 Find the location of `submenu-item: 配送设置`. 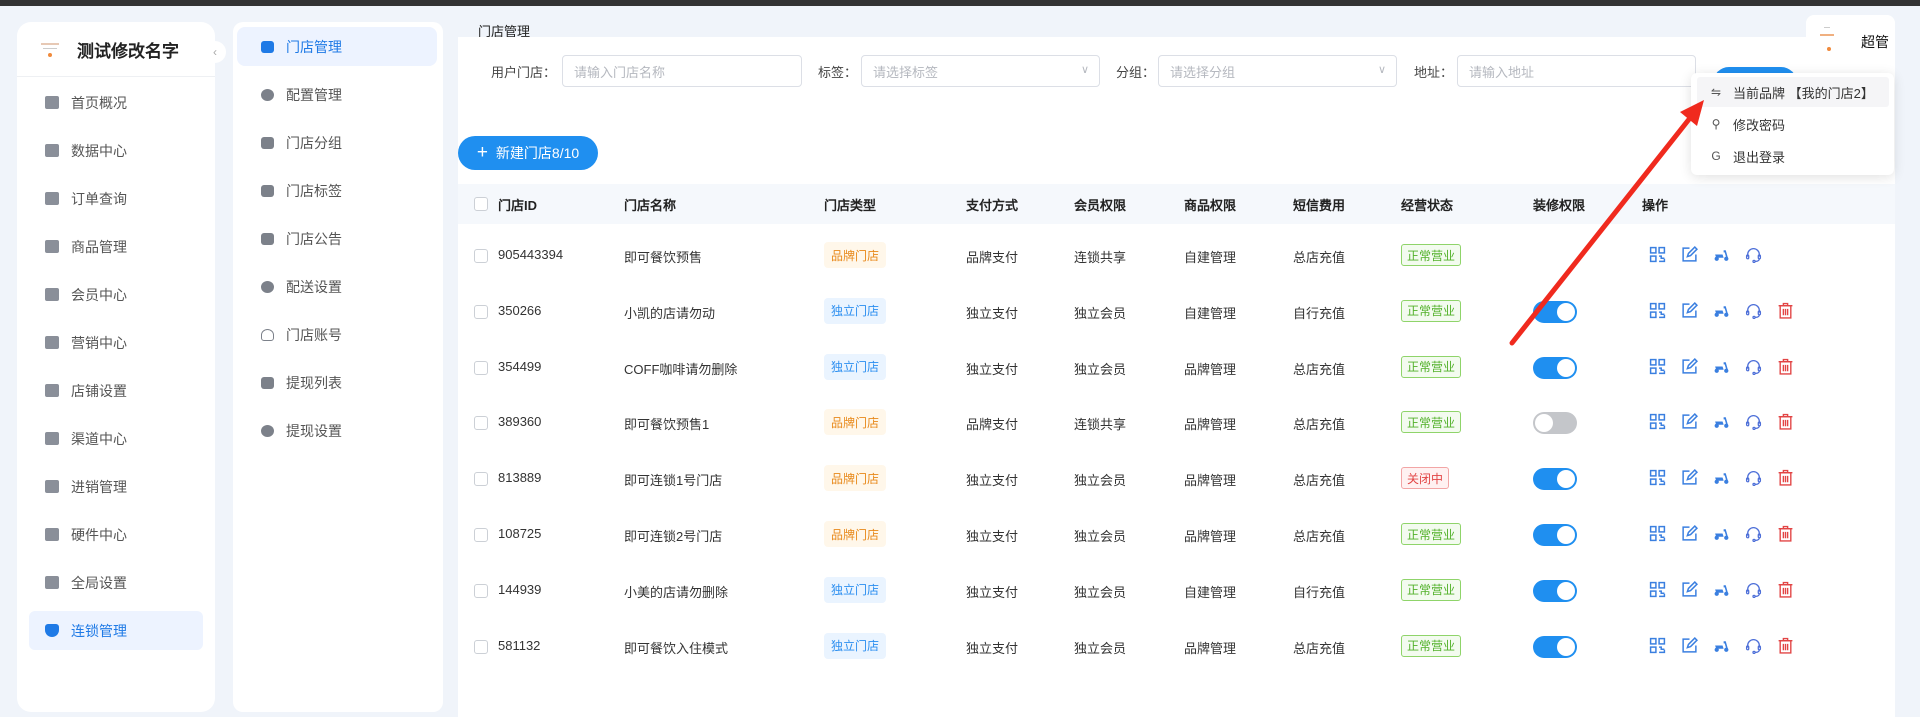

submenu-item: 配送设置 is located at coordinates (337, 286).